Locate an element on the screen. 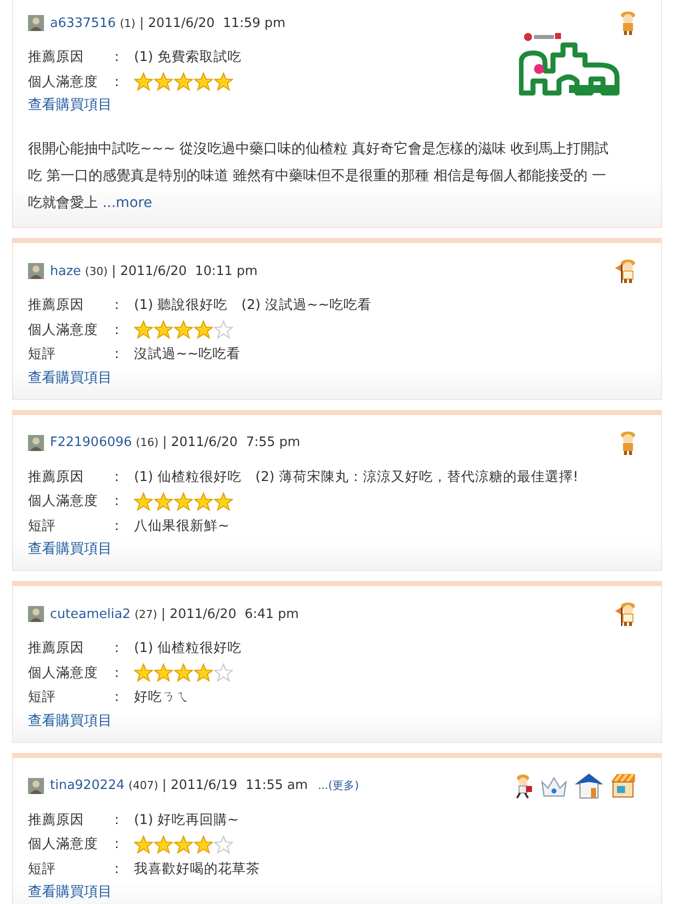  review-count: (16) is located at coordinates (147, 442).